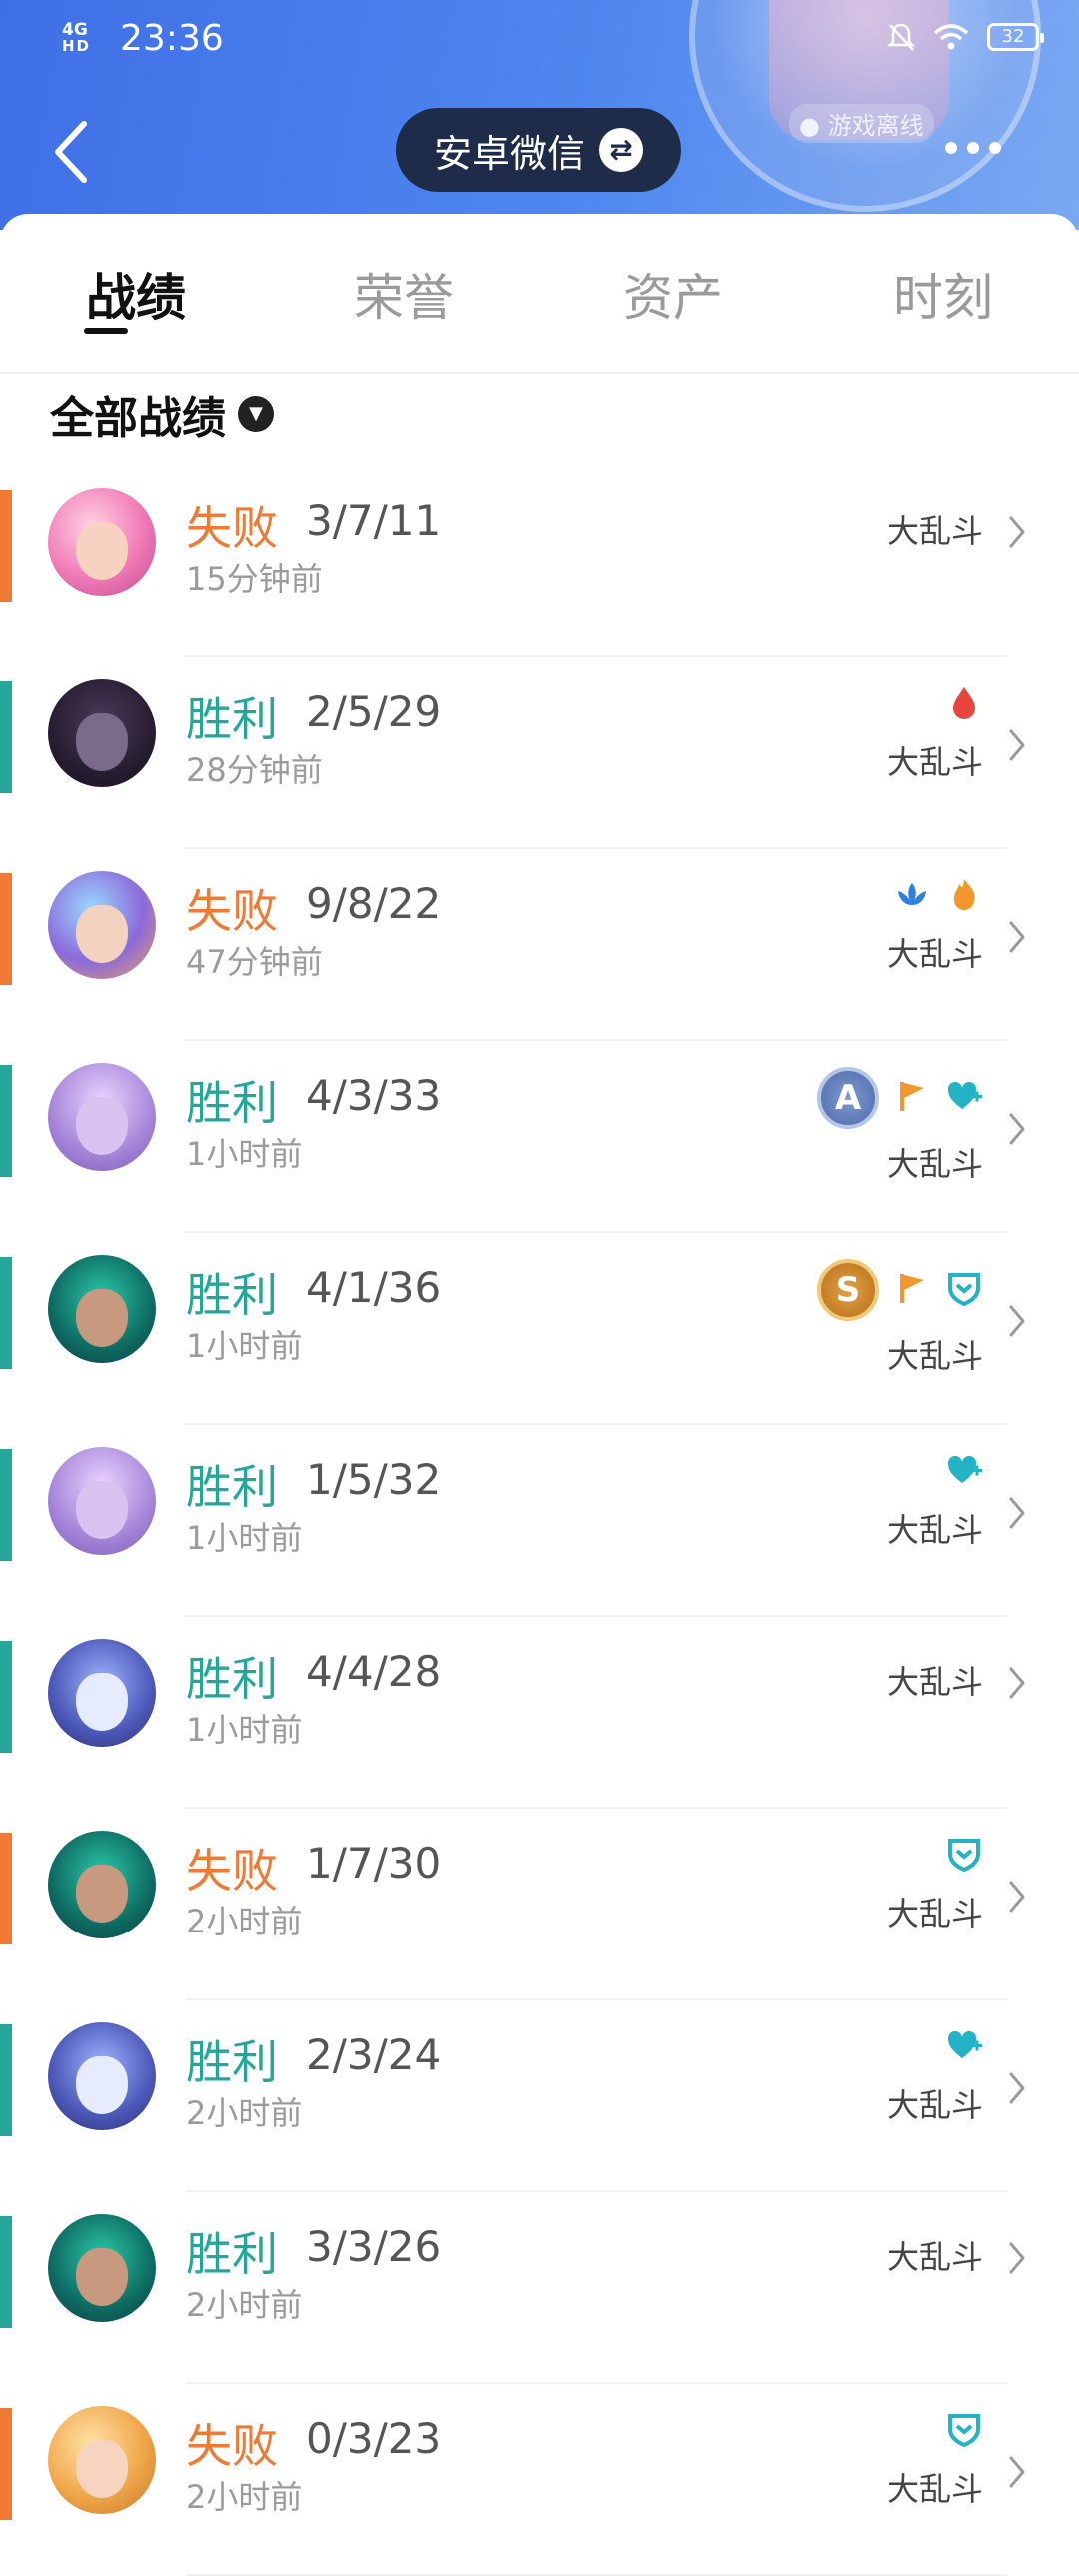  Describe the element at coordinates (374, 711) in the screenshot. I see `match-kda: 2/5/29` at that location.